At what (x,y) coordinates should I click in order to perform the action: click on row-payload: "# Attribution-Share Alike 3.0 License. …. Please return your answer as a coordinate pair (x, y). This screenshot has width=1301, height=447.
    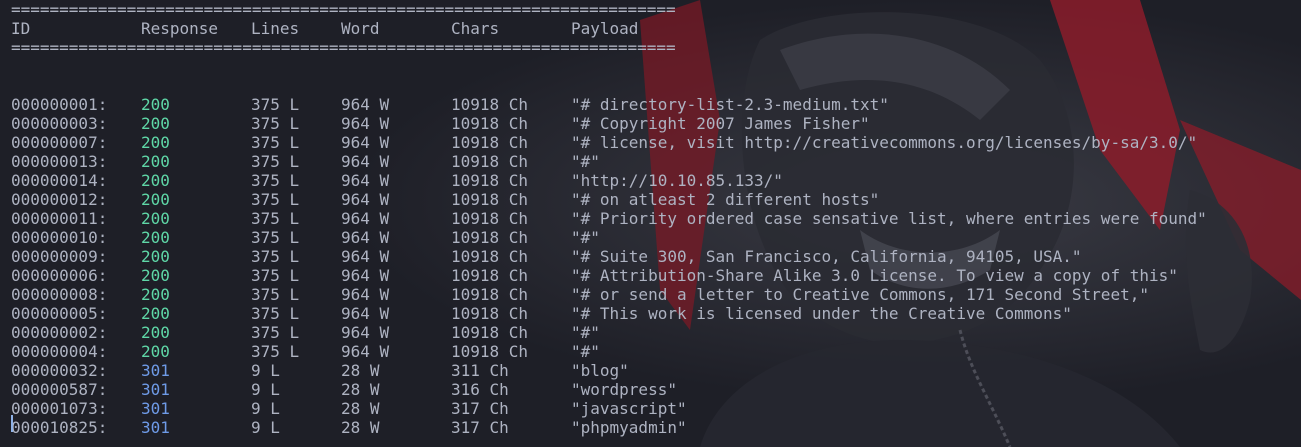
    Looking at the image, I should click on (874, 275).